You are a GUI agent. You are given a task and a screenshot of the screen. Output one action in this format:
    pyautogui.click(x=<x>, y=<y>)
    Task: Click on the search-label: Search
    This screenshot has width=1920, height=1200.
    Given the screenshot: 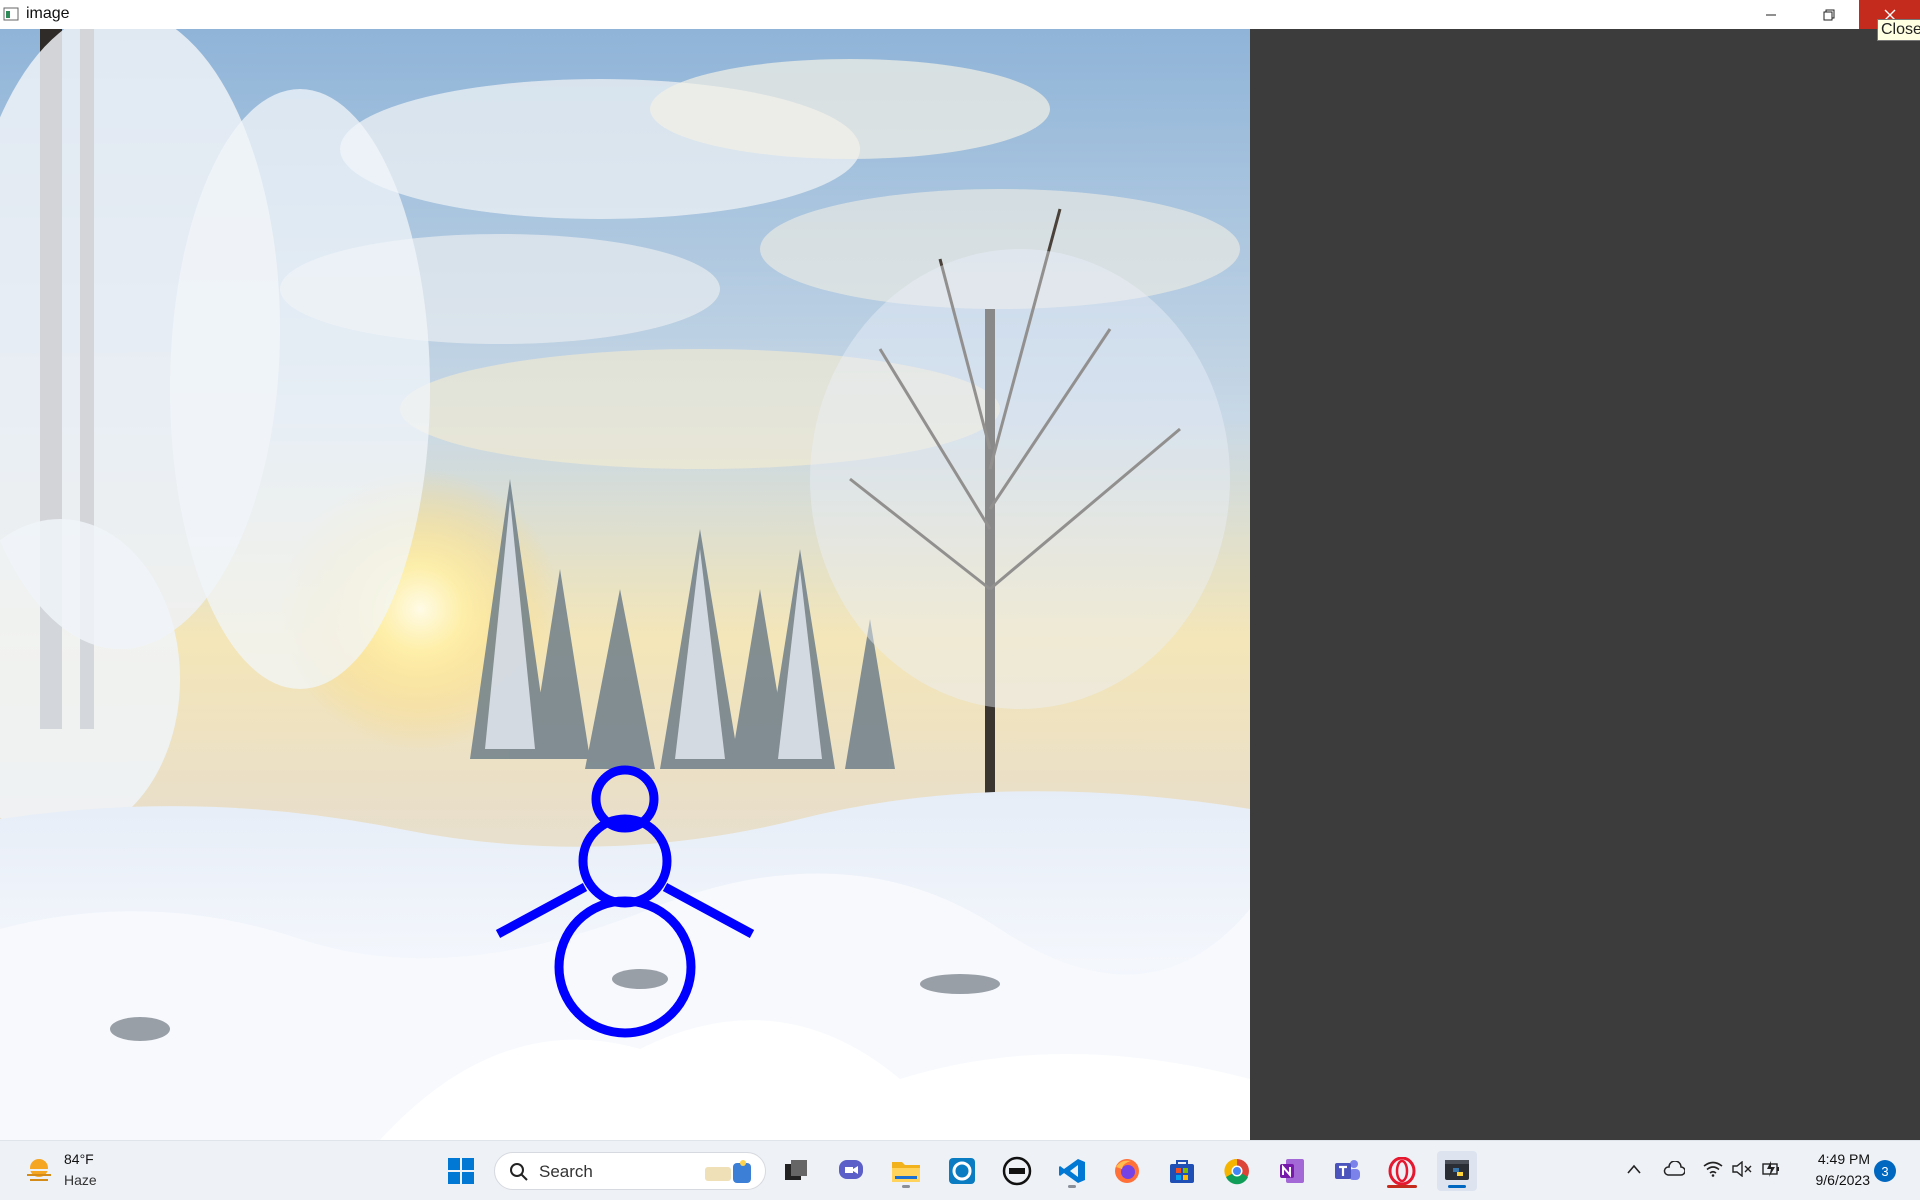 What is the action you would take?
    pyautogui.click(x=566, y=1171)
    